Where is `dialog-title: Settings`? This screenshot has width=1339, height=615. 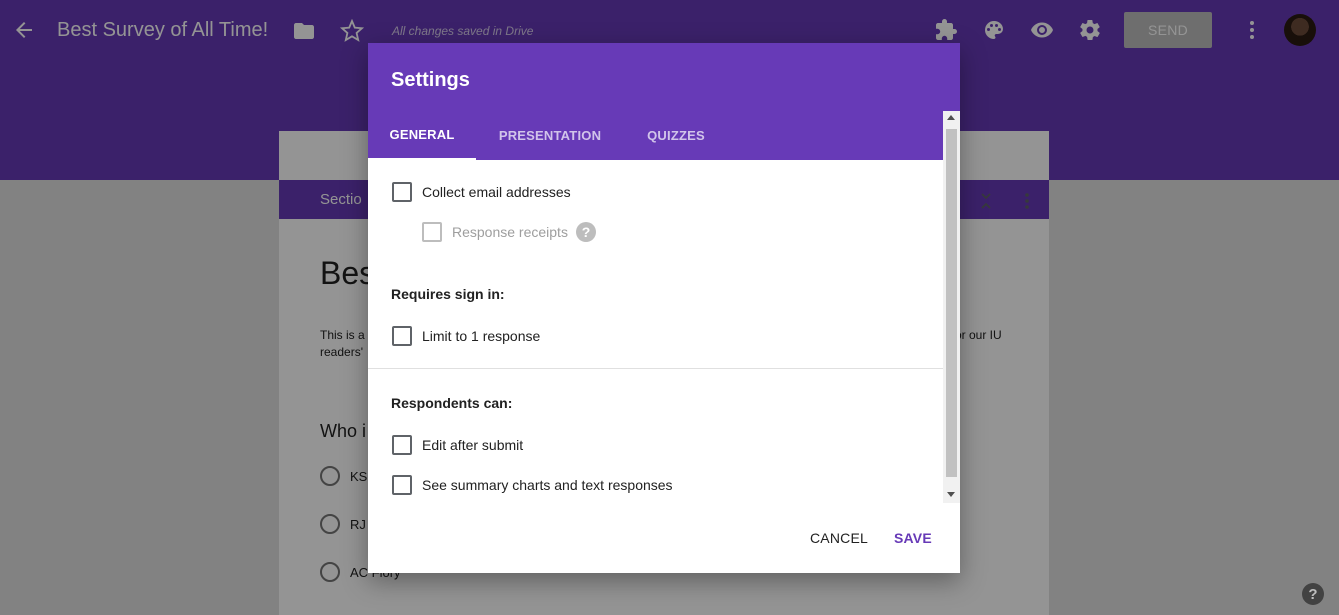 dialog-title: Settings is located at coordinates (430, 80).